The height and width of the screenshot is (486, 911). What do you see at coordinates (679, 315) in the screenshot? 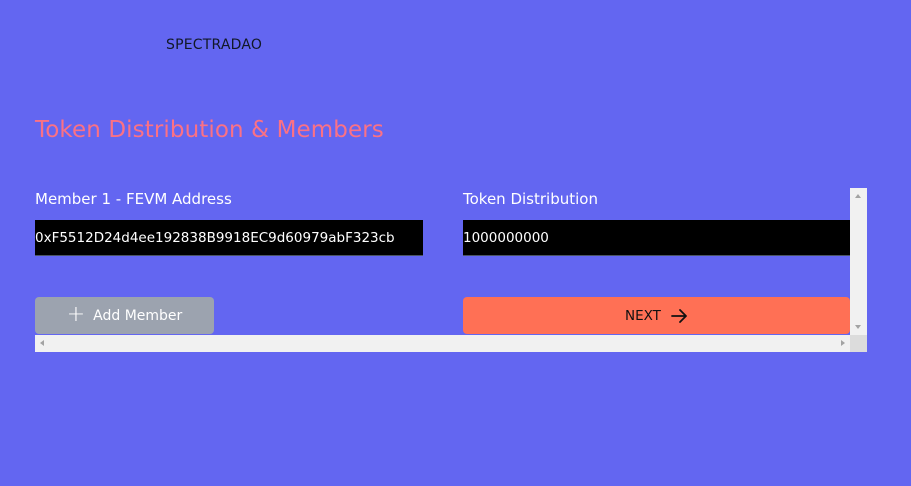
I see `arrow-right-icon` at bounding box center [679, 315].